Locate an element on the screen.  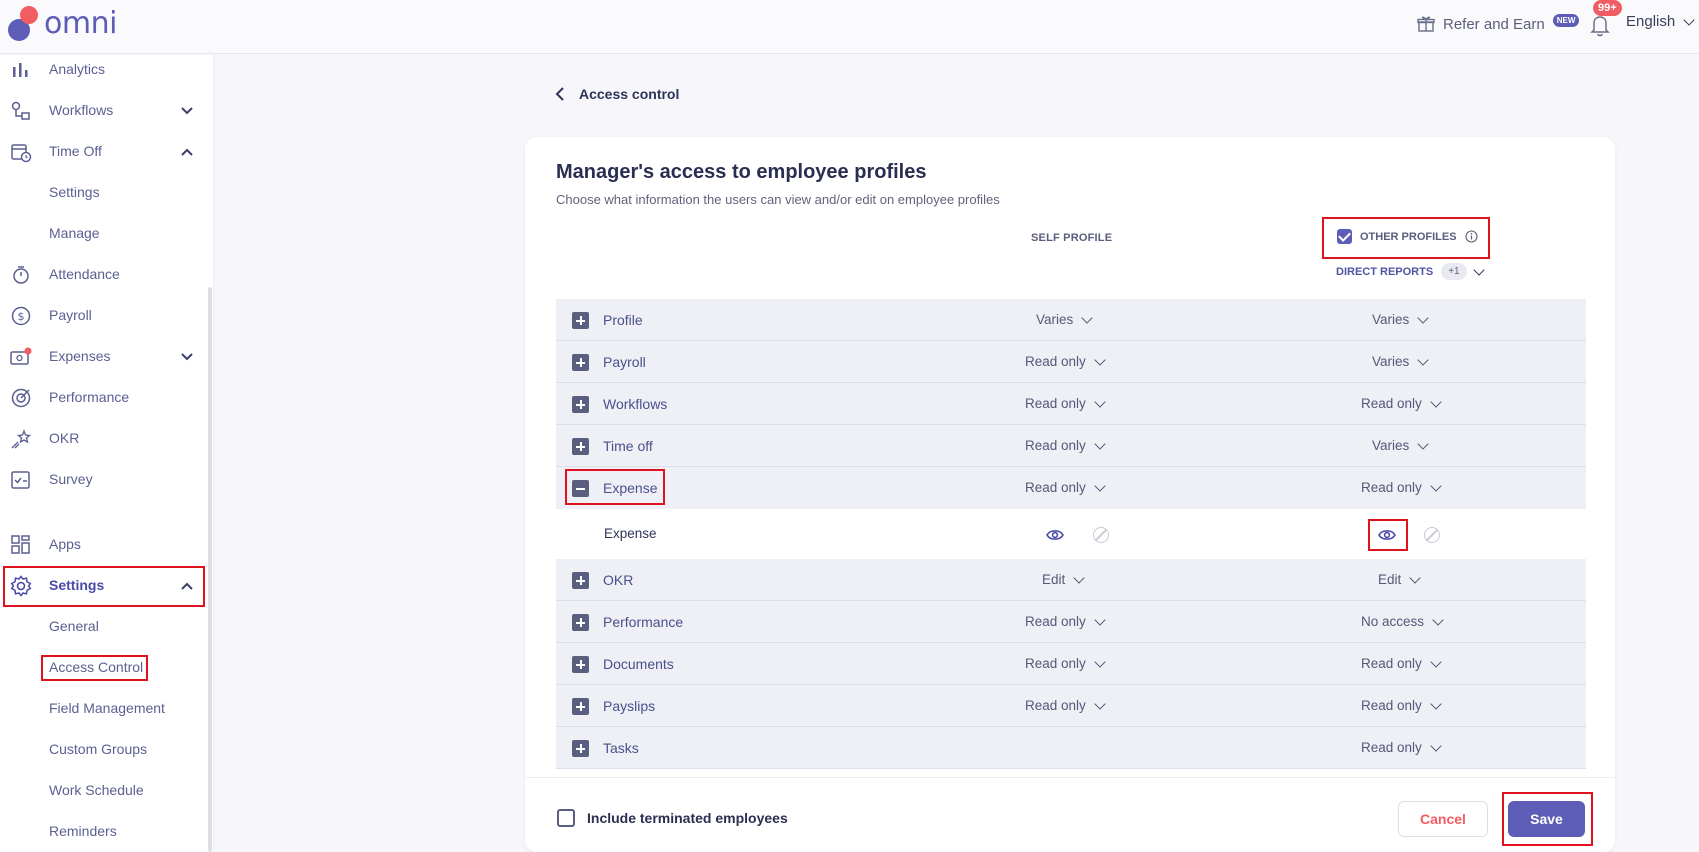
other-access-value: Varies is located at coordinates (1391, 361).